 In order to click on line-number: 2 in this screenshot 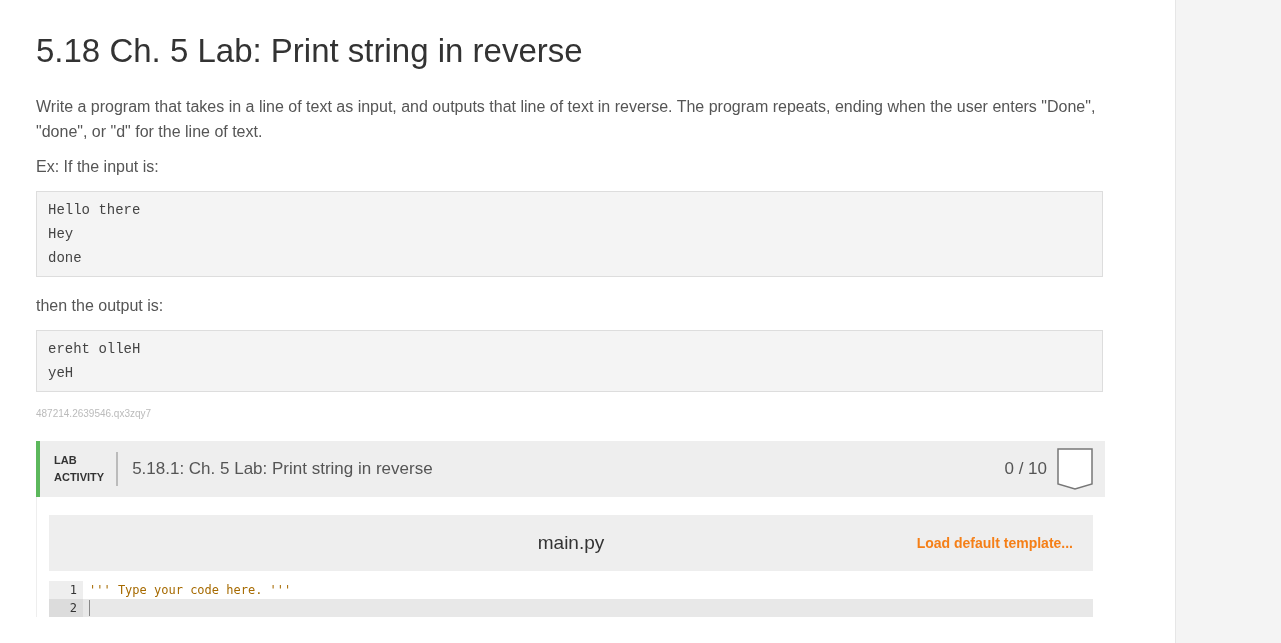, I will do `click(66, 608)`.